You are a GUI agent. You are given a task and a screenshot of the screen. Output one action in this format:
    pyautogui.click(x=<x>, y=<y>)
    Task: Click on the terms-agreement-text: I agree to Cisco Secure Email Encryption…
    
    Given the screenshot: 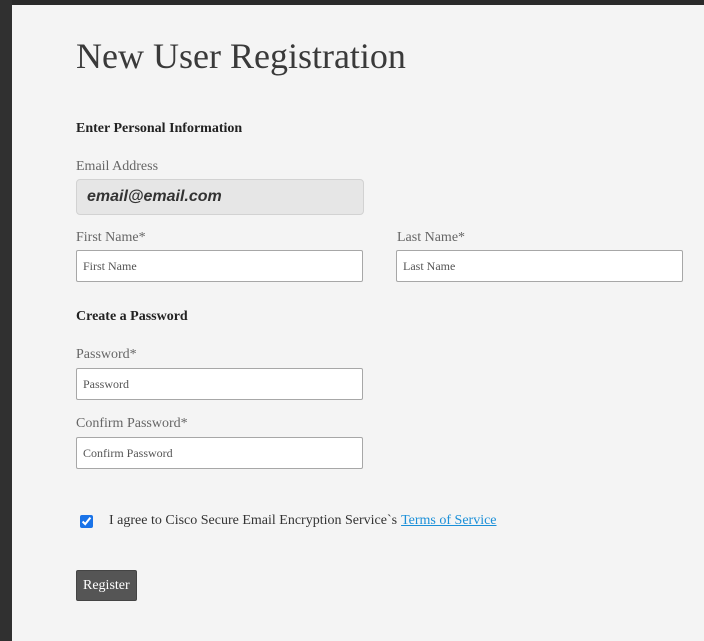 What is the action you would take?
    pyautogui.click(x=253, y=520)
    